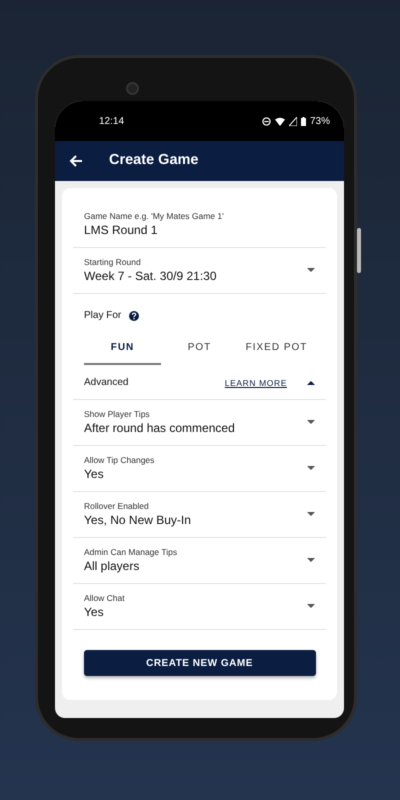  What do you see at coordinates (154, 216) in the screenshot?
I see `field-label: Game Name e.g. 'My Mates Game 1'` at bounding box center [154, 216].